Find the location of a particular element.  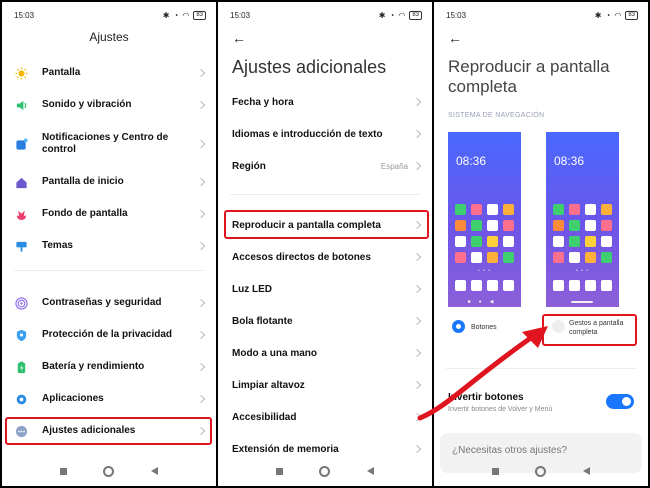

settings-item: Notificaciones y Centro de control is located at coordinates (109, 144).